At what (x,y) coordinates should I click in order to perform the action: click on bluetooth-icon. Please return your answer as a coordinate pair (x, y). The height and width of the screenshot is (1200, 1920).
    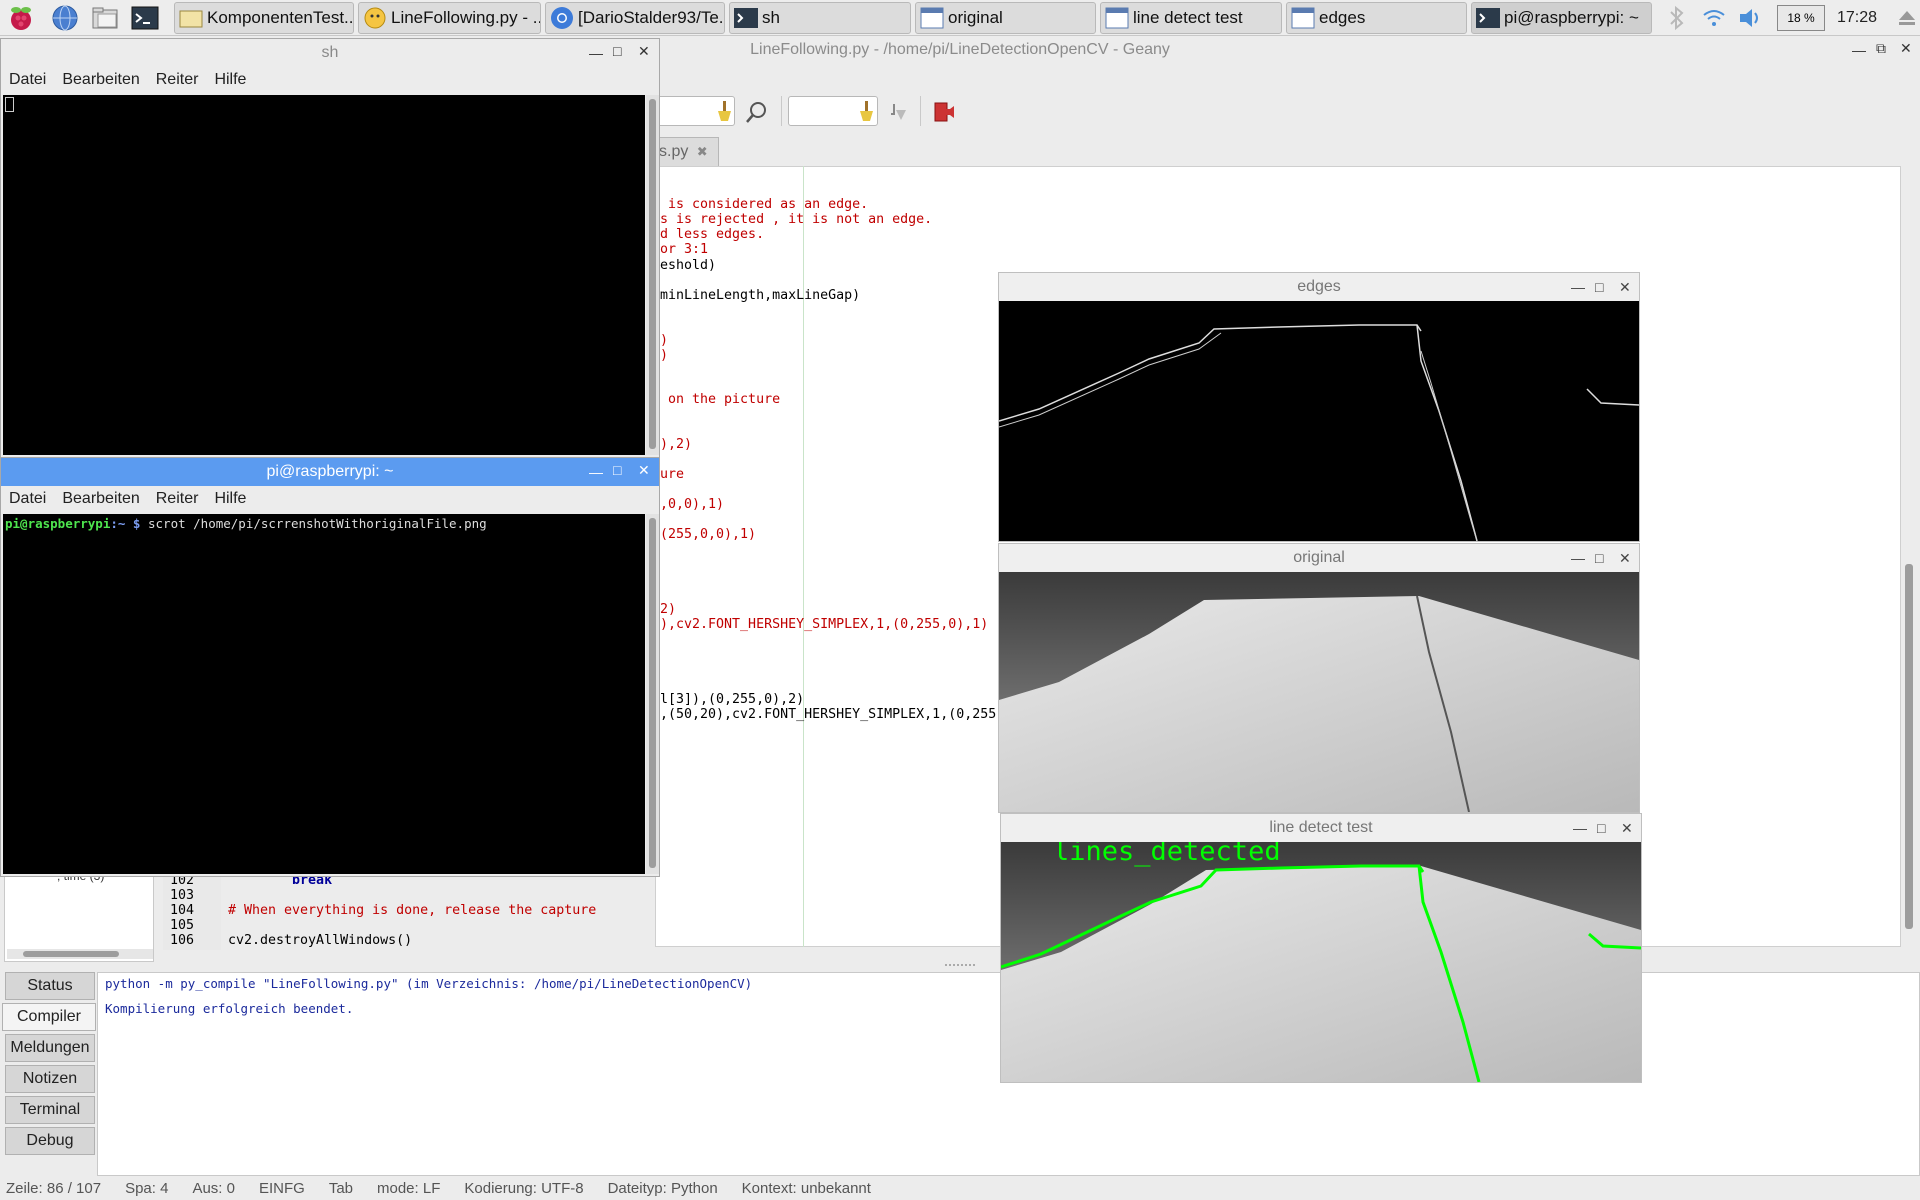
    Looking at the image, I should click on (1677, 18).